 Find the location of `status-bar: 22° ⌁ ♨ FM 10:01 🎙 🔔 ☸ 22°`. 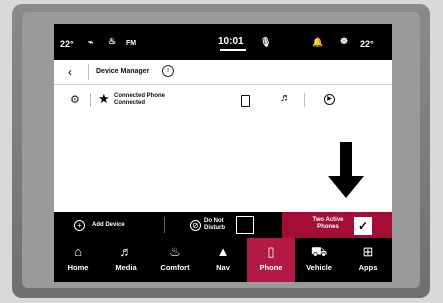

status-bar: 22° ⌁ ♨ FM 10:01 🎙 🔔 ☸ 22° is located at coordinates (223, 42).